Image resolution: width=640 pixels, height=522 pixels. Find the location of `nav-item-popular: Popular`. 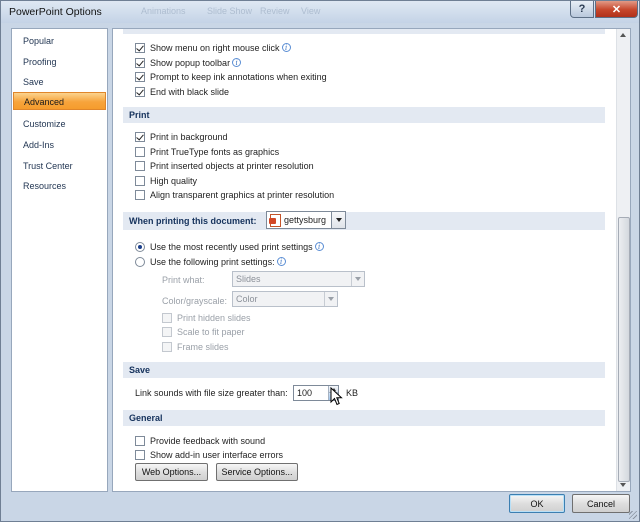

nav-item-popular: Popular is located at coordinates (59, 41).